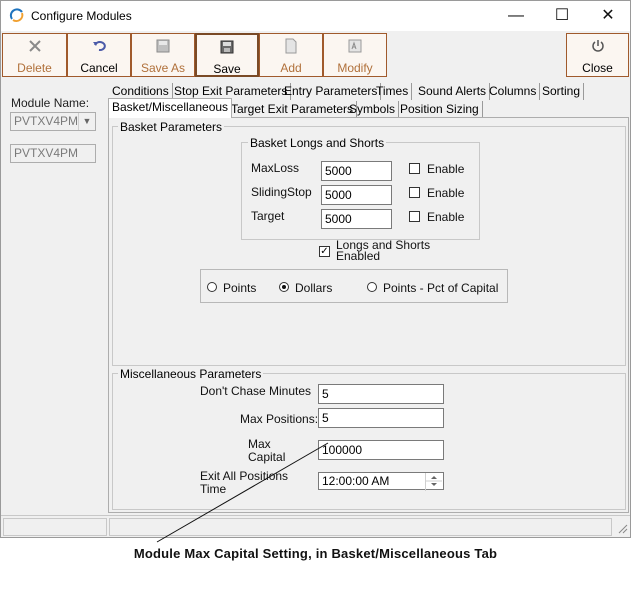 The image size is (631, 606). What do you see at coordinates (242, 492) in the screenshot?
I see `callout-line` at bounding box center [242, 492].